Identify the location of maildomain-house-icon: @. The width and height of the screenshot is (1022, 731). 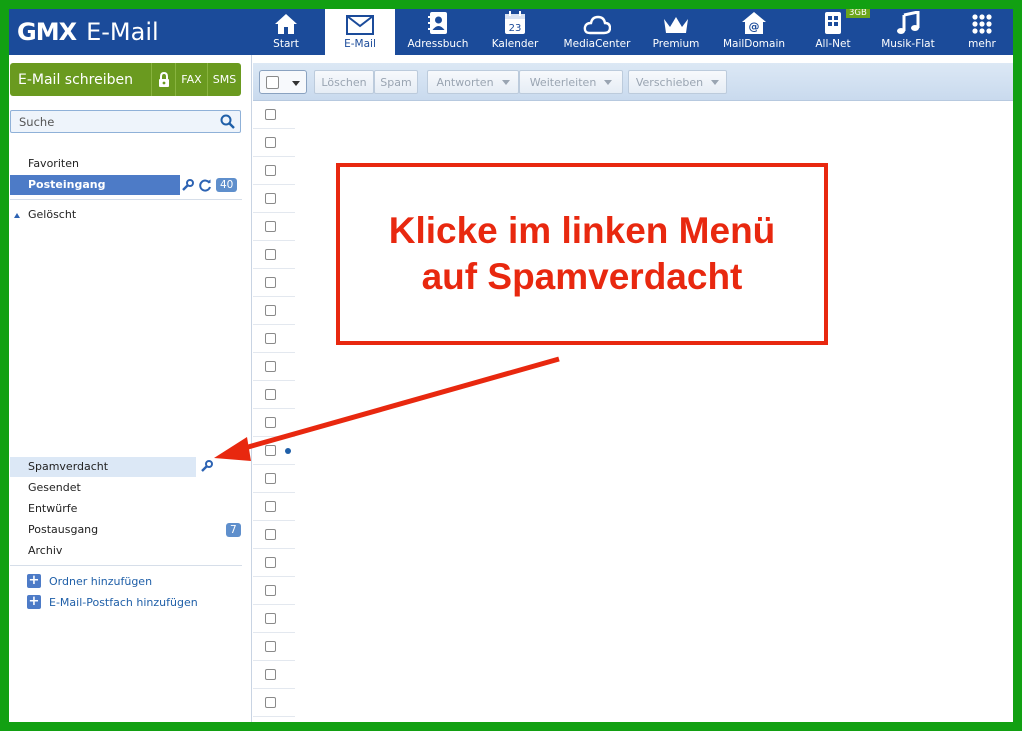
(754, 23).